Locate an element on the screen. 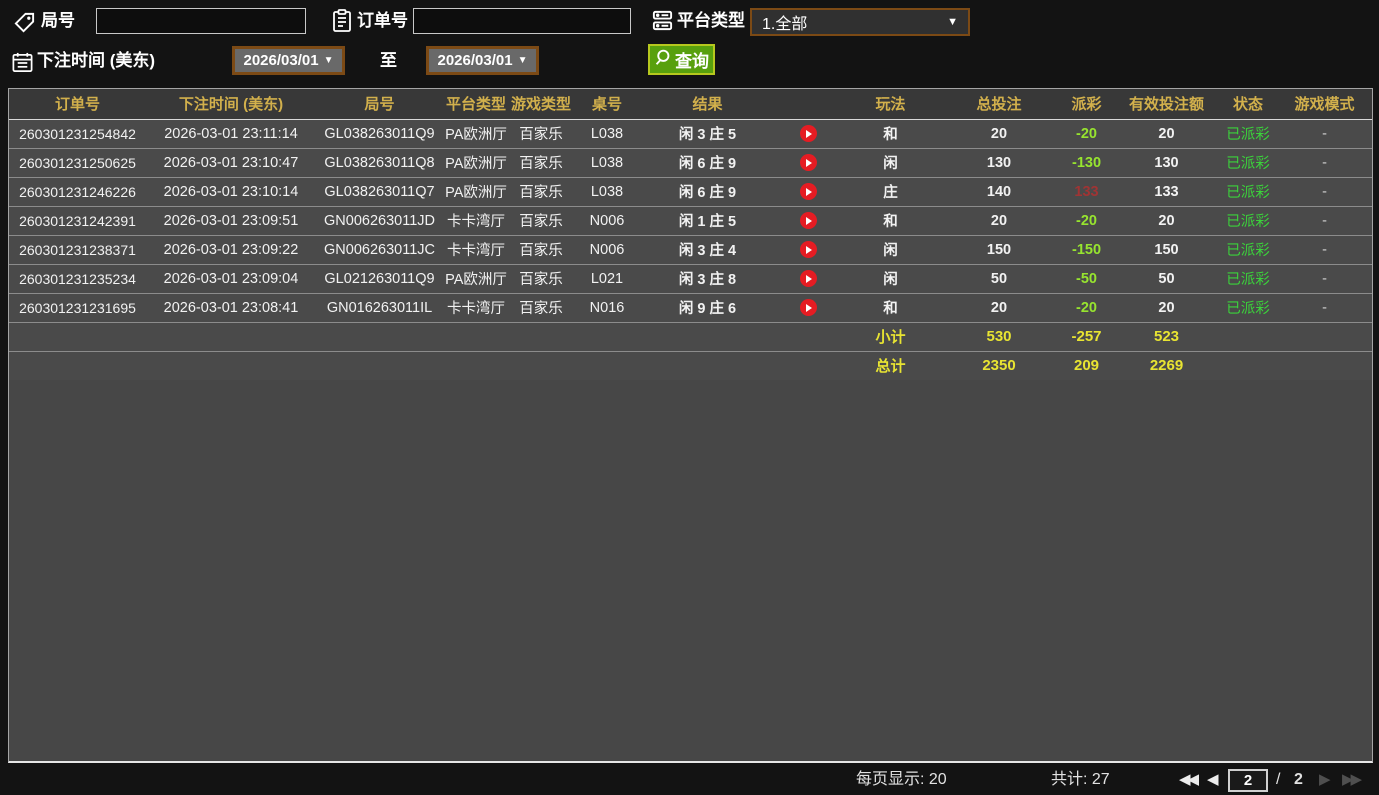 The width and height of the screenshot is (1379, 795). cell-payout: -150 is located at coordinates (1086, 249).